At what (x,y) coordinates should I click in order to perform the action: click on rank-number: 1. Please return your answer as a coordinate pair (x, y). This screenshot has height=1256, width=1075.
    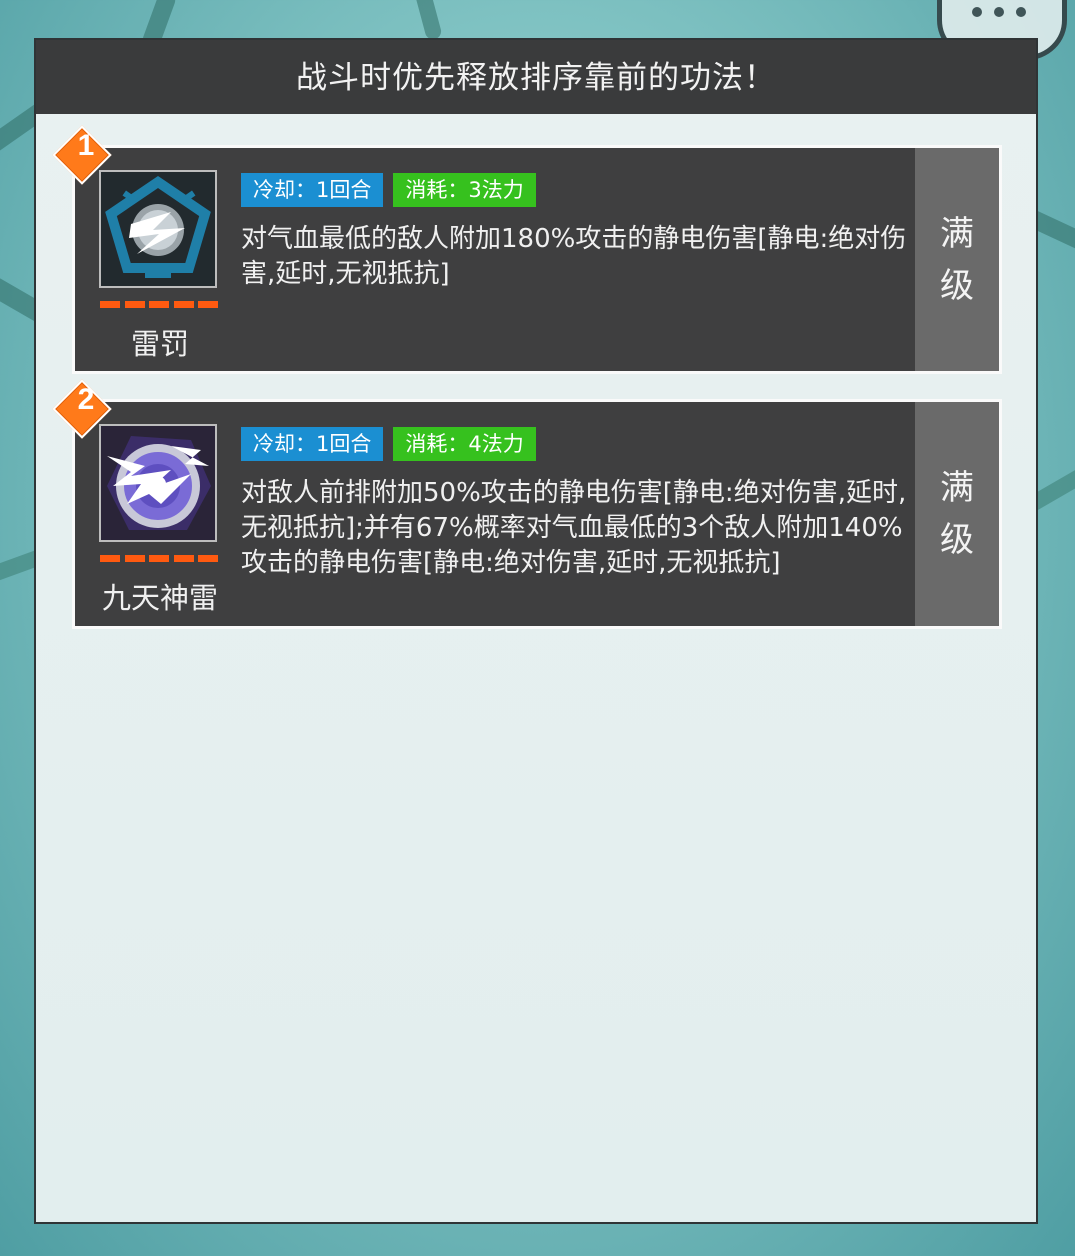
    Looking at the image, I should click on (86, 145).